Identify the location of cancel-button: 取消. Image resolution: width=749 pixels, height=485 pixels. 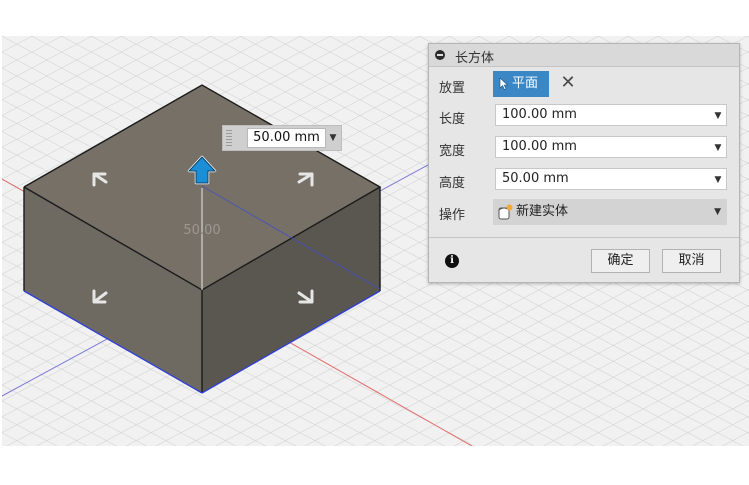
(691, 261).